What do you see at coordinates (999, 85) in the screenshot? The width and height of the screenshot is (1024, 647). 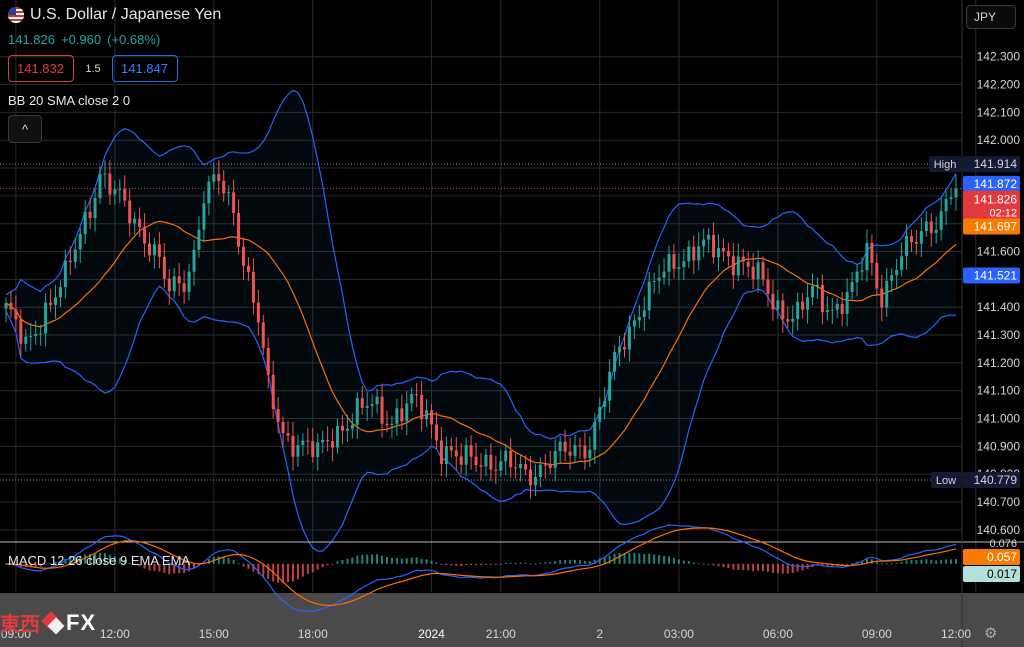 I see `y-tick-label: 142.200` at bounding box center [999, 85].